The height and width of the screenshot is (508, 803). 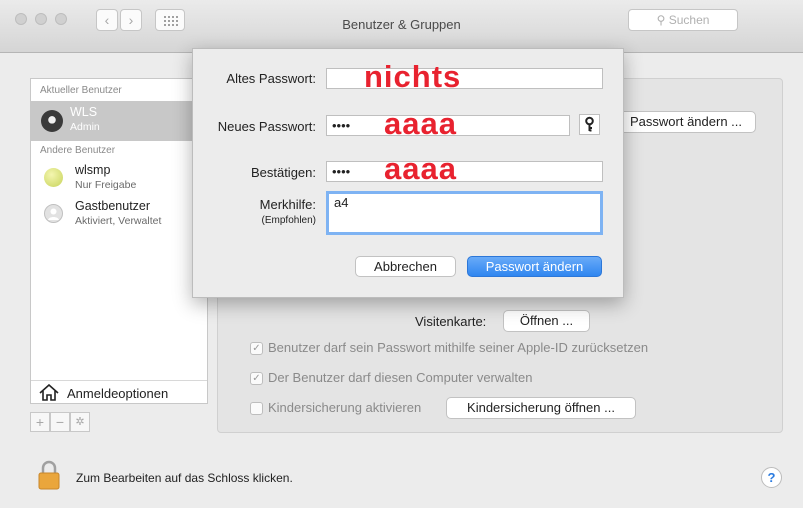 I want to click on annotation-old-password: nichts, so click(x=413, y=76).